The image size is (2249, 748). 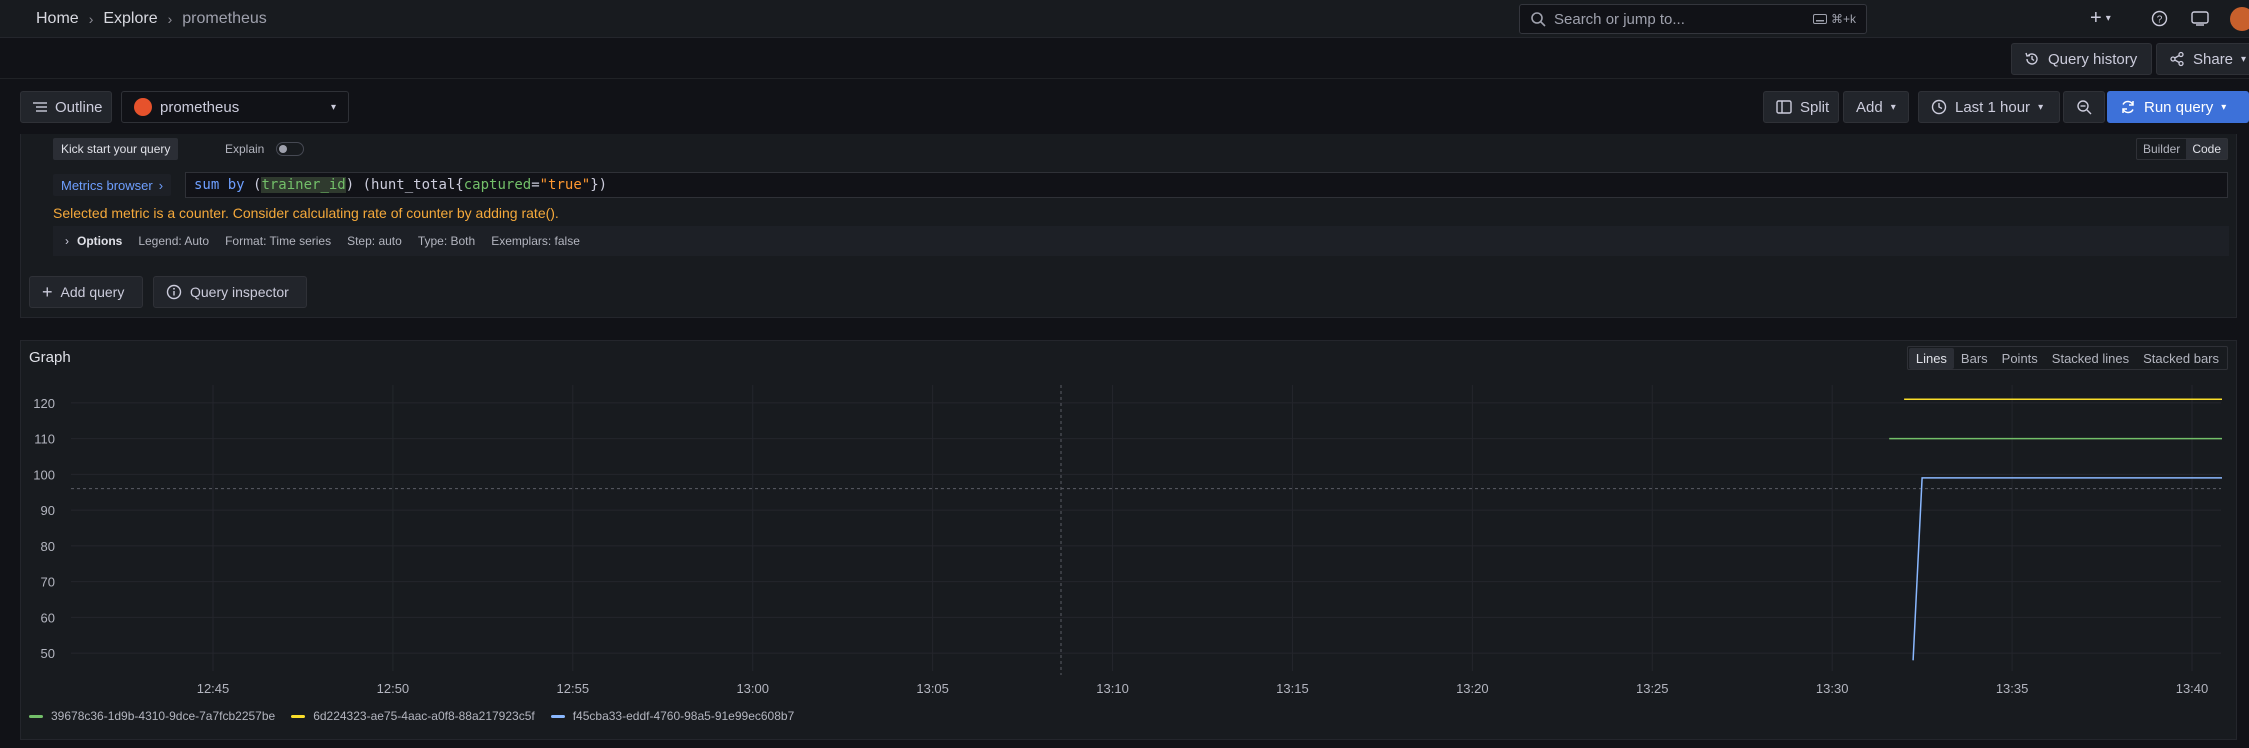 What do you see at coordinates (2084, 107) in the screenshot?
I see `zoom-out-button` at bounding box center [2084, 107].